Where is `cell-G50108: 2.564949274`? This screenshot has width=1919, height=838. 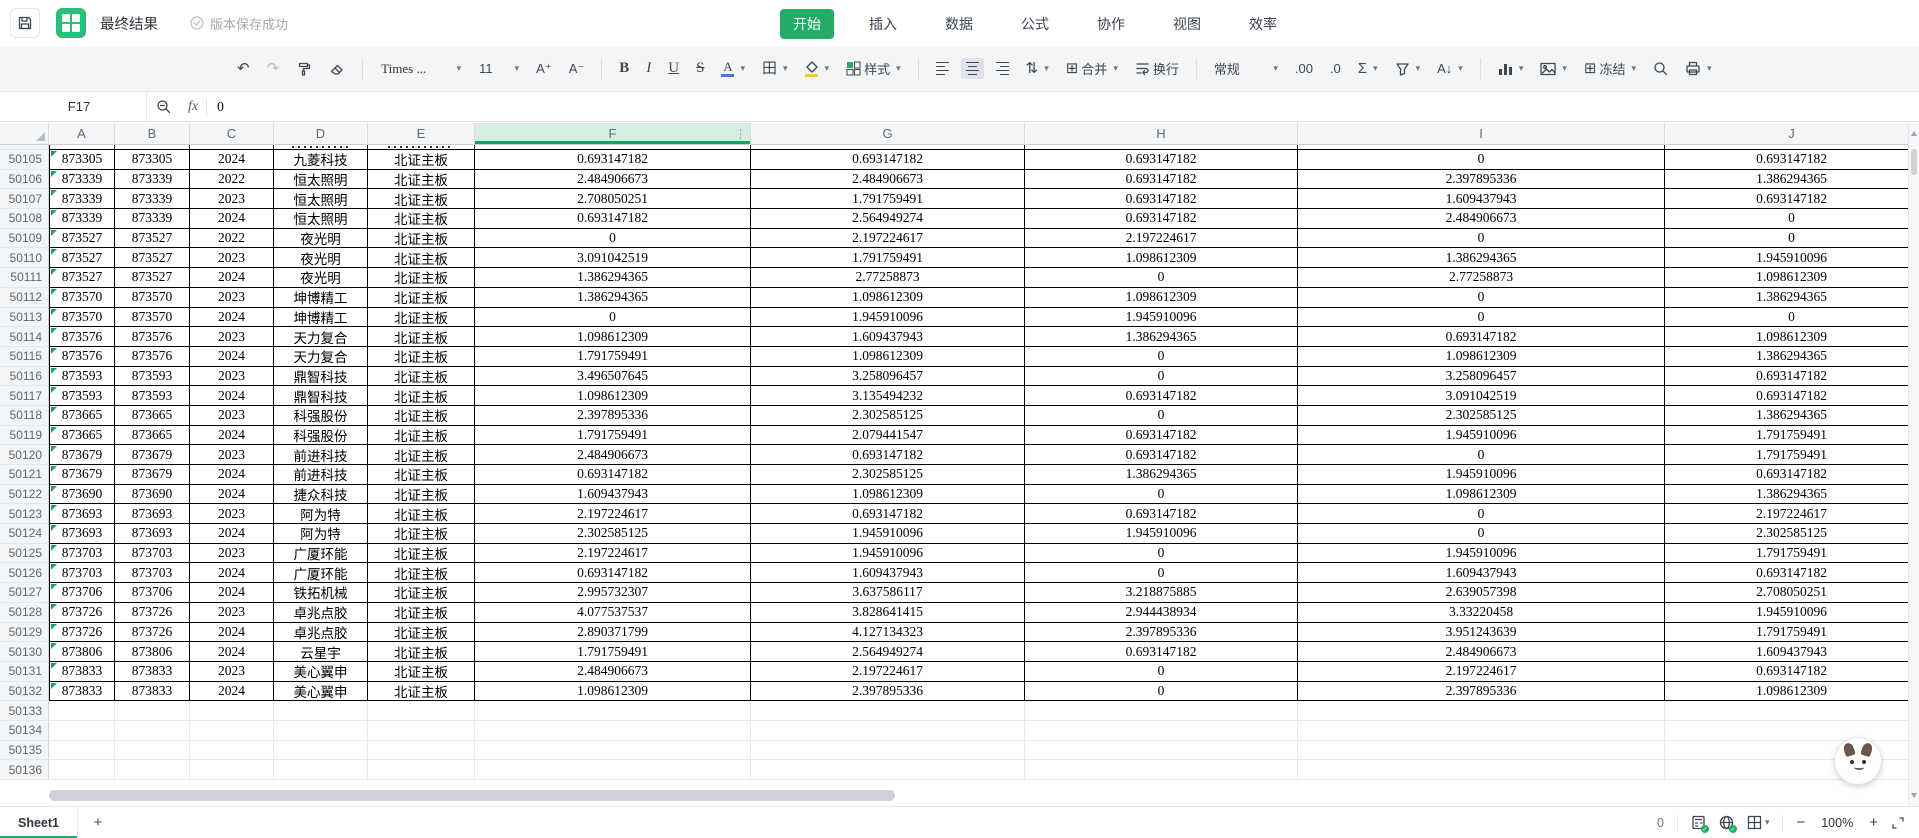
cell-G50108: 2.564949274 is located at coordinates (888, 219).